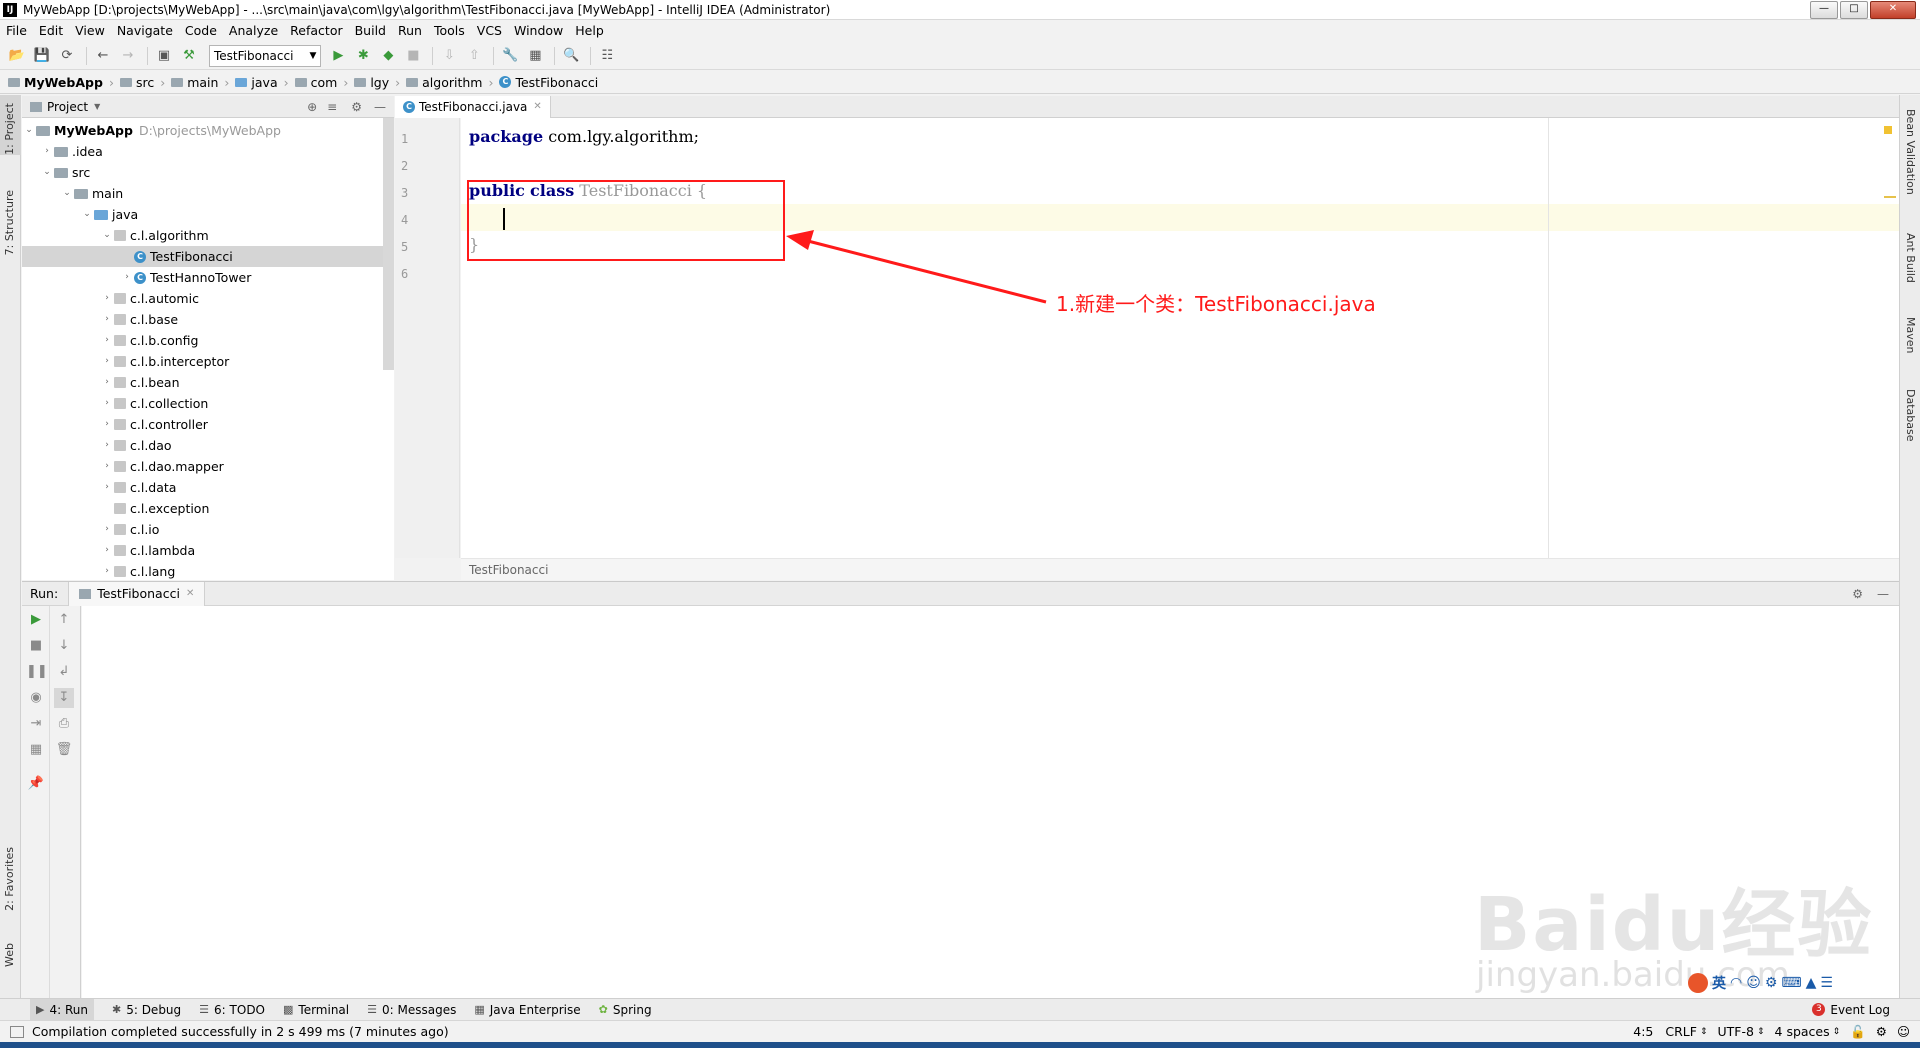  Describe the element at coordinates (154, 235) in the screenshot. I see `tree-item: ⌄ c.l.algorithm` at that location.